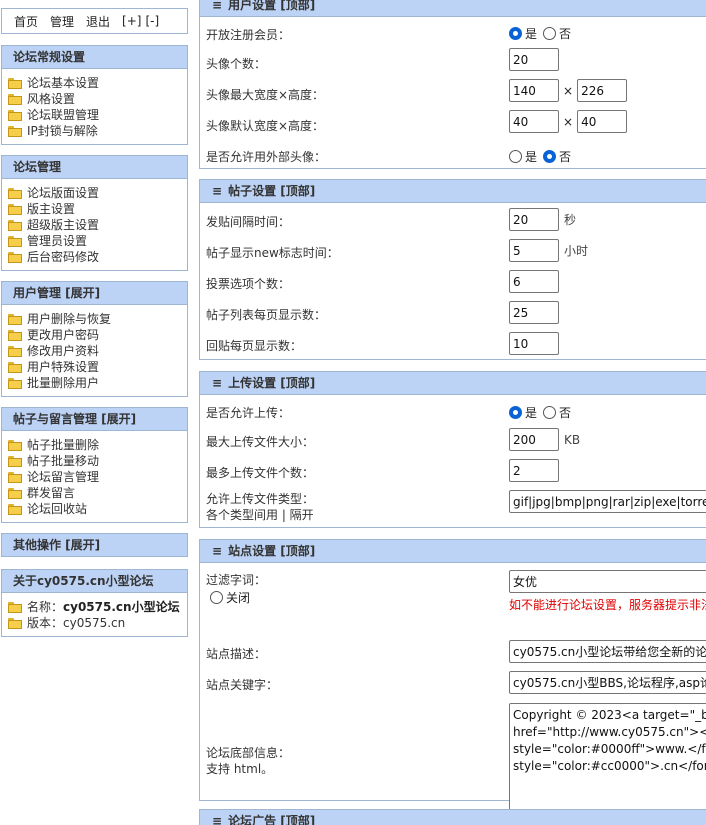 This screenshot has height=825, width=706. Describe the element at coordinates (63, 193) in the screenshot. I see `sidebar-menu-item-label: 论坛版面设置` at that location.